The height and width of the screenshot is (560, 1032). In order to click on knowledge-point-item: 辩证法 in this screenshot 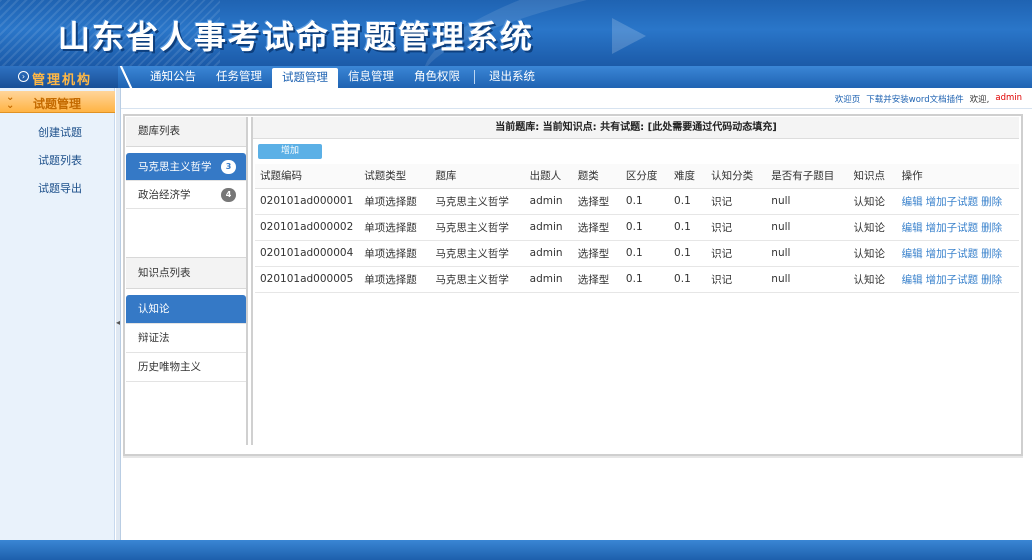, I will do `click(186, 338)`.